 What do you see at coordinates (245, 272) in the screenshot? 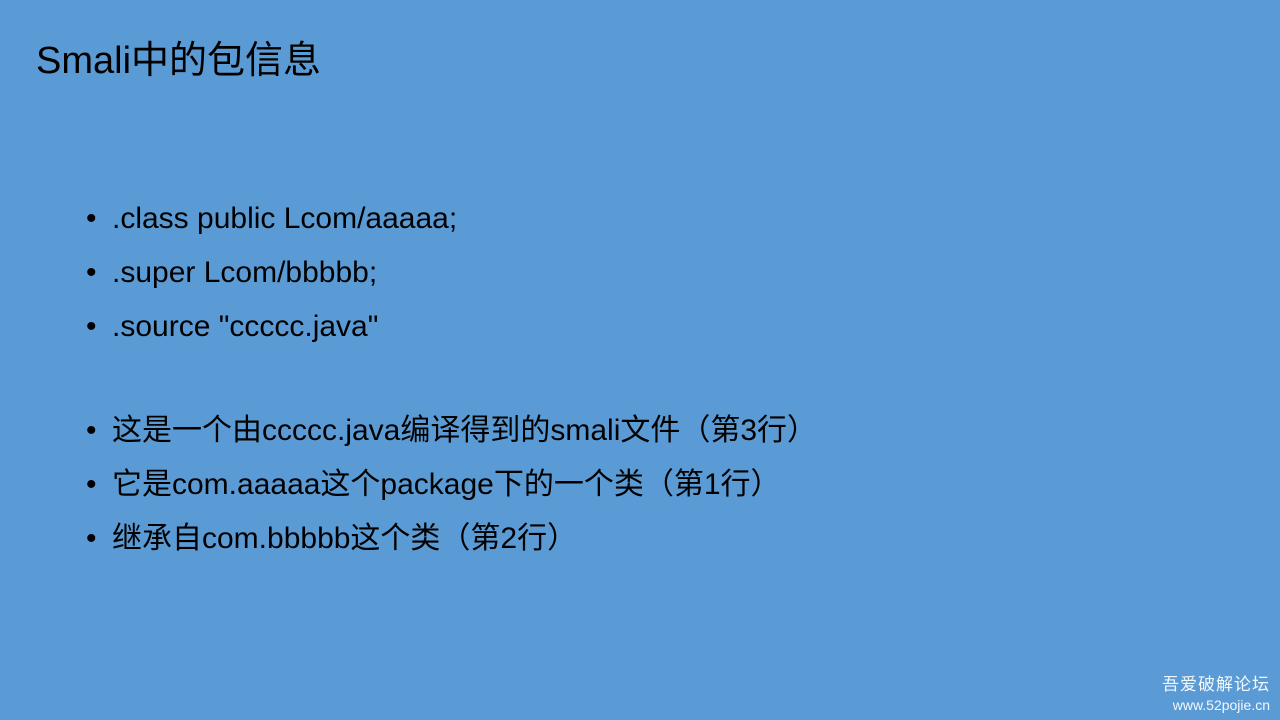
I see `bullet-text: .super Lcom/bbbbb;` at bounding box center [245, 272].